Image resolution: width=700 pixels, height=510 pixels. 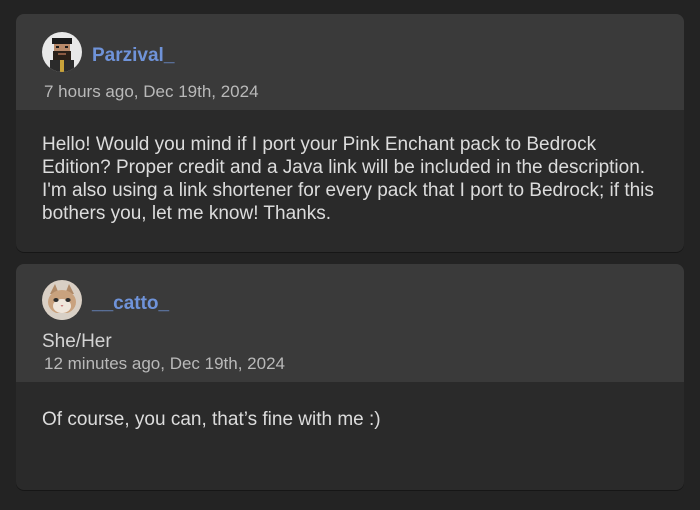 I want to click on comment-timestamp: 12 minutes ago, Dec 19th, 2024, so click(x=164, y=363).